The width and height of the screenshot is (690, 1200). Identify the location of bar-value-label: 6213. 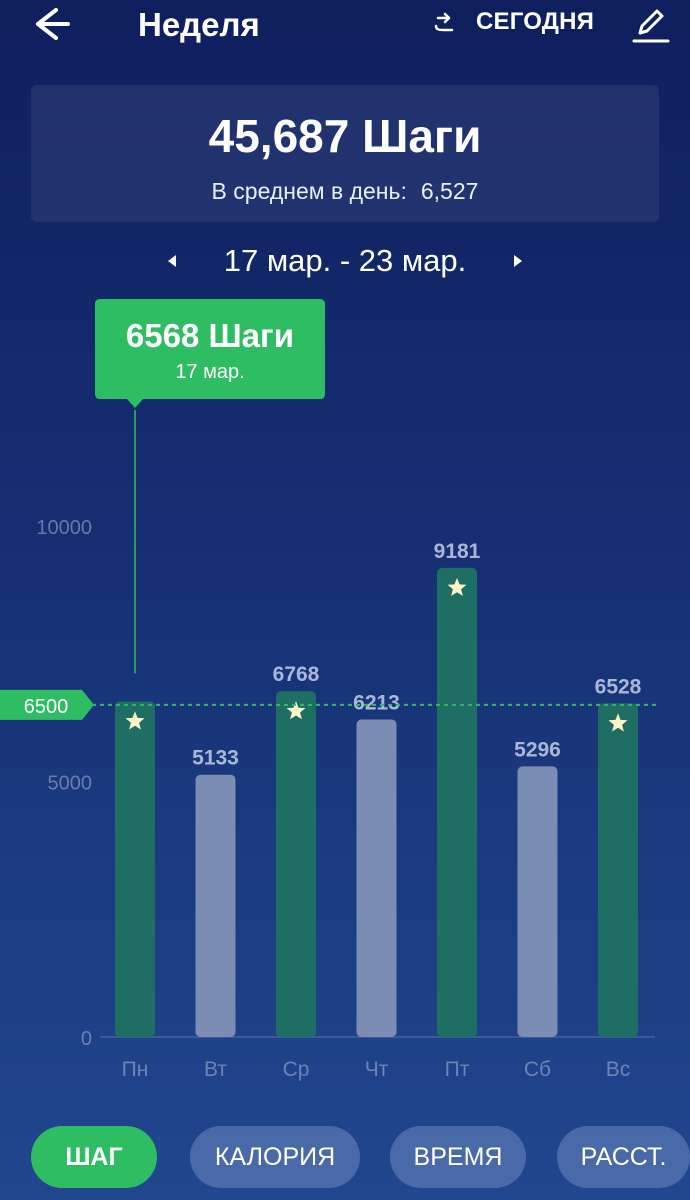
(376, 703).